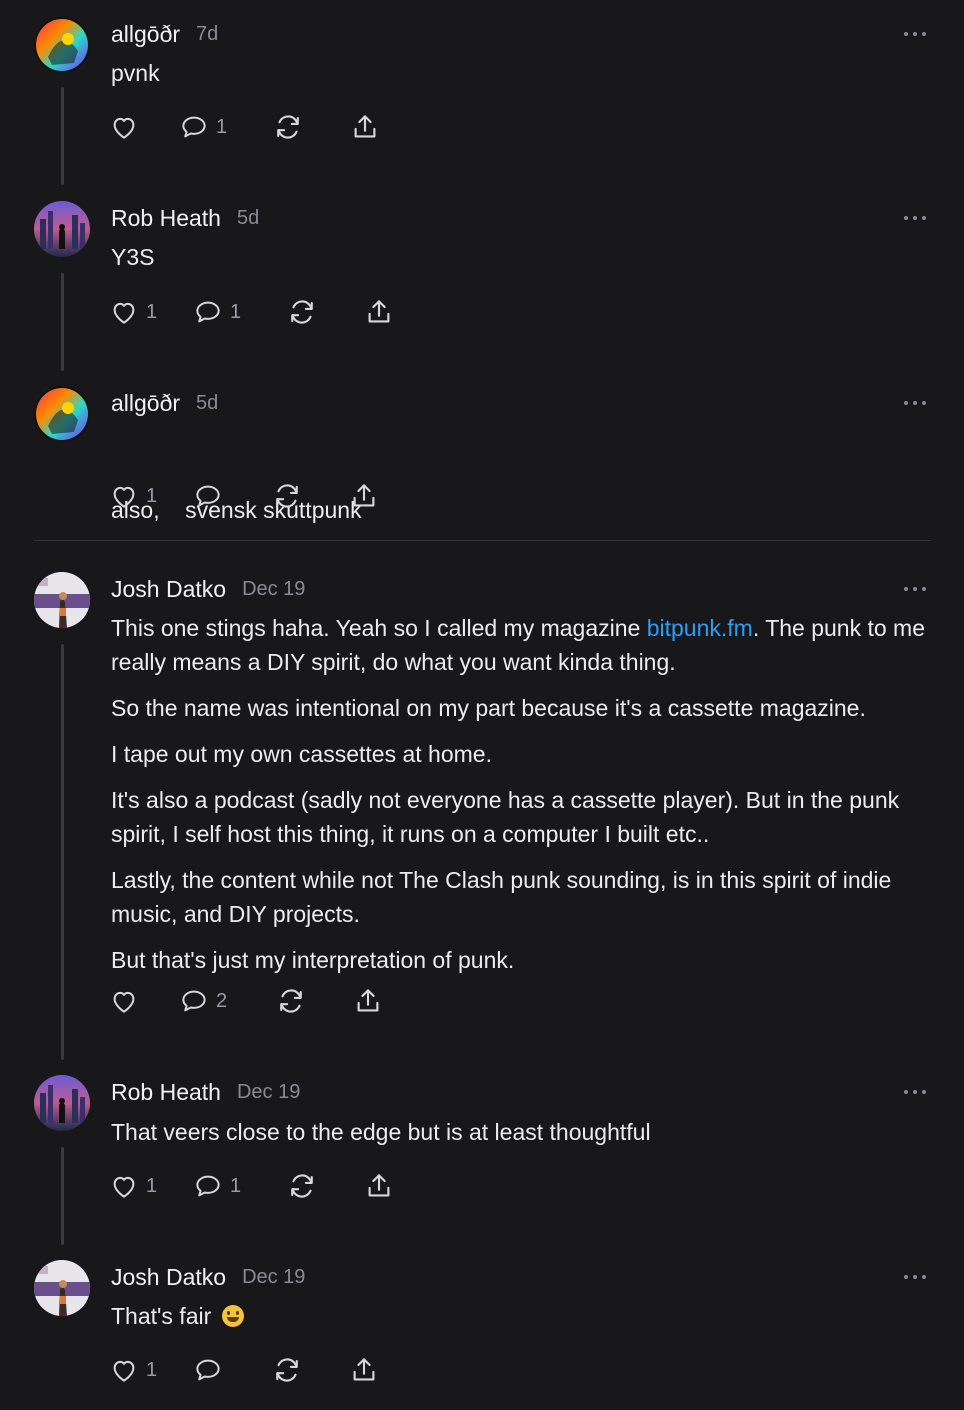  What do you see at coordinates (301, 754) in the screenshot?
I see `comment-paragraph: I tape out my own cassettes at home.` at bounding box center [301, 754].